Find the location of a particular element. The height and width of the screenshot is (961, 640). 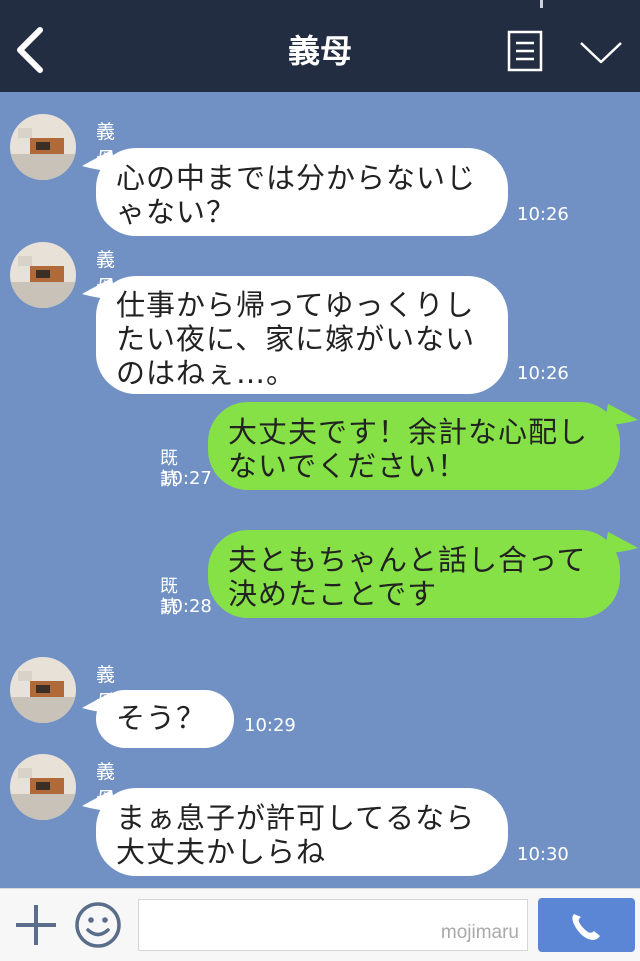

message-bubble: 仕事から帰ってゆっくりし たい夜に、家に嫁がいない のはねぇ…。 is located at coordinates (302, 335).